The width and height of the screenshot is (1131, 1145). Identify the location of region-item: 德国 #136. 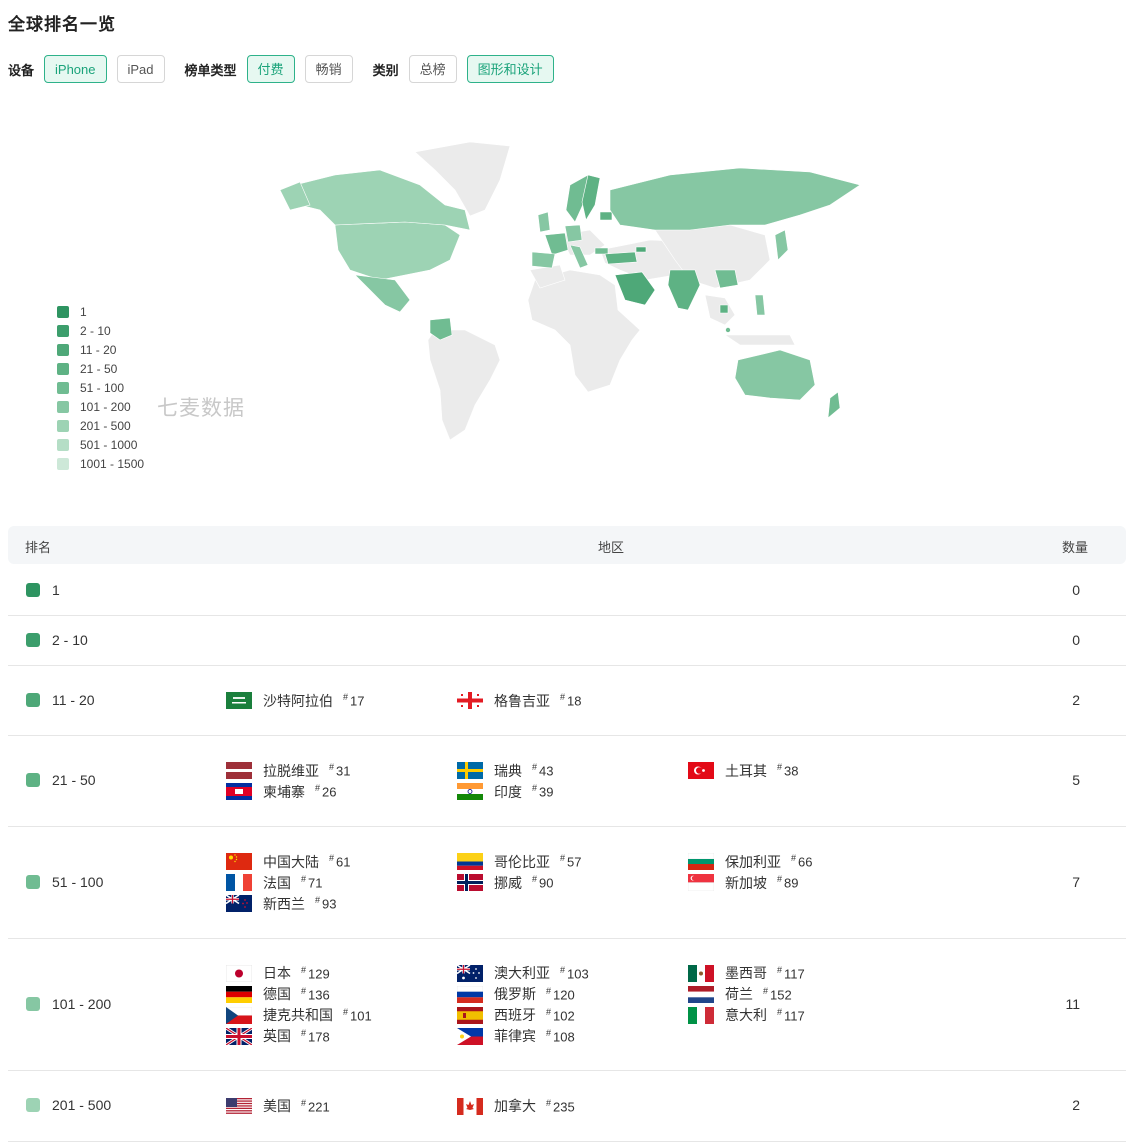
(278, 994).